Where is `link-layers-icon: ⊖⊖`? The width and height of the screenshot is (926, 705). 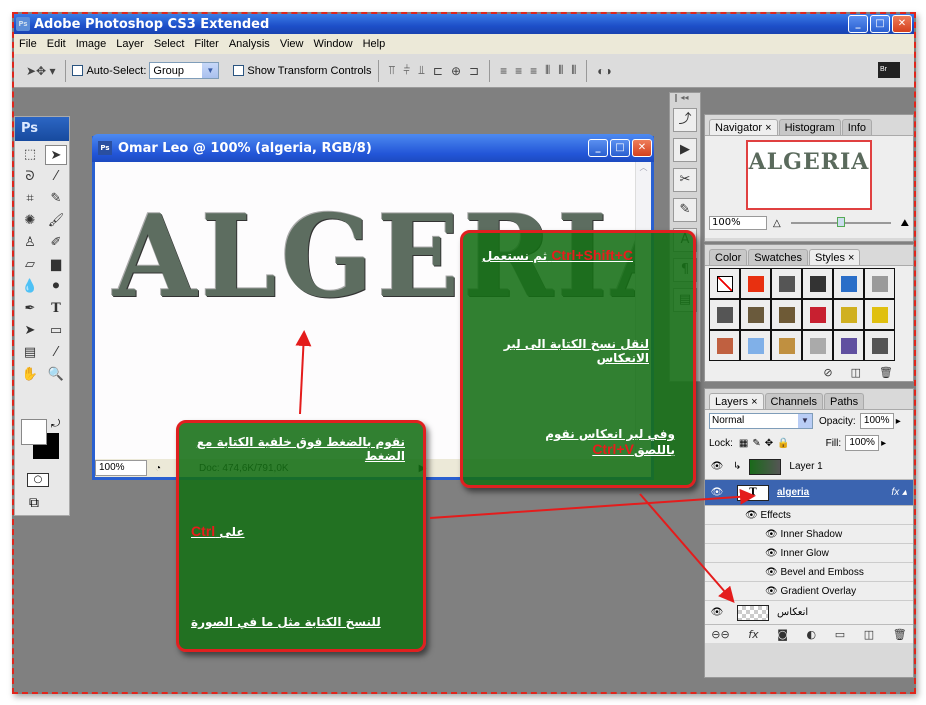
link-layers-icon: ⊖⊖ is located at coordinates (720, 634).